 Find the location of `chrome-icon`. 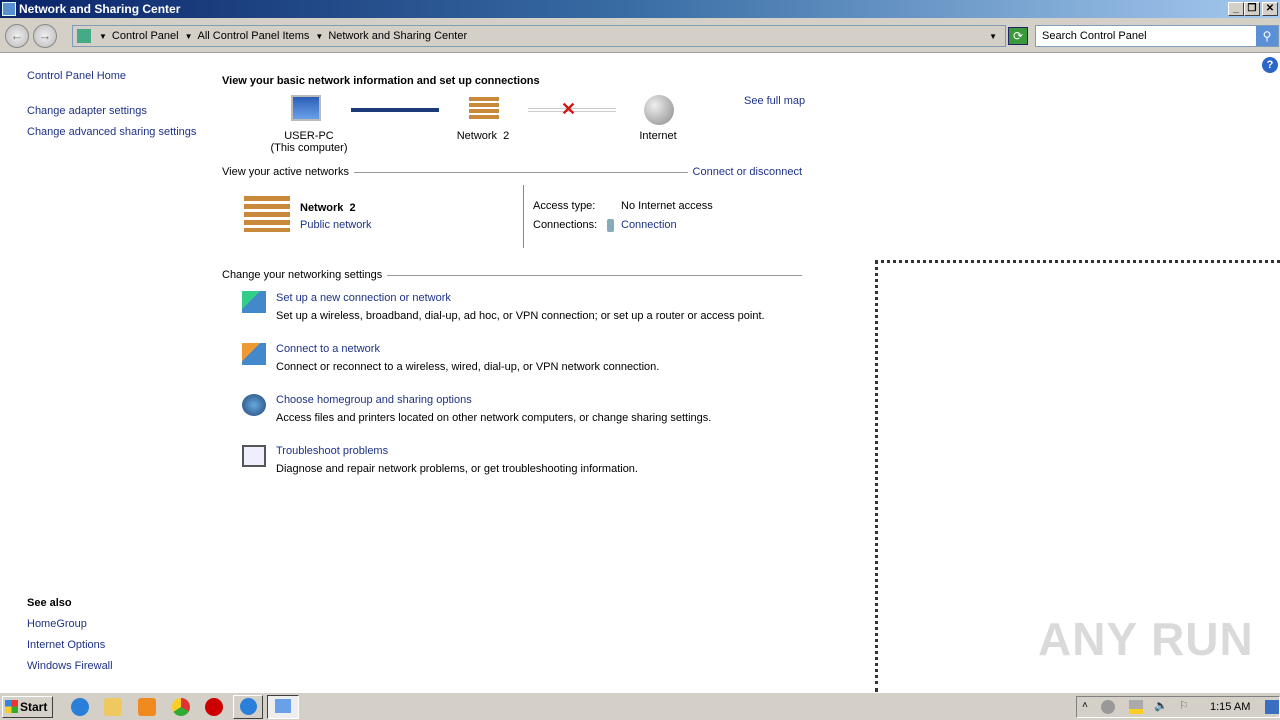

chrome-icon is located at coordinates (181, 707).